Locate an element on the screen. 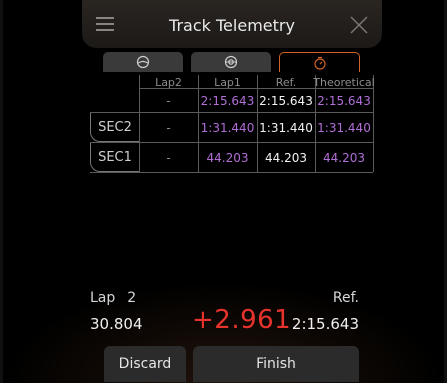 This screenshot has width=447, height=383. column-header: Lap2 is located at coordinates (168, 82).